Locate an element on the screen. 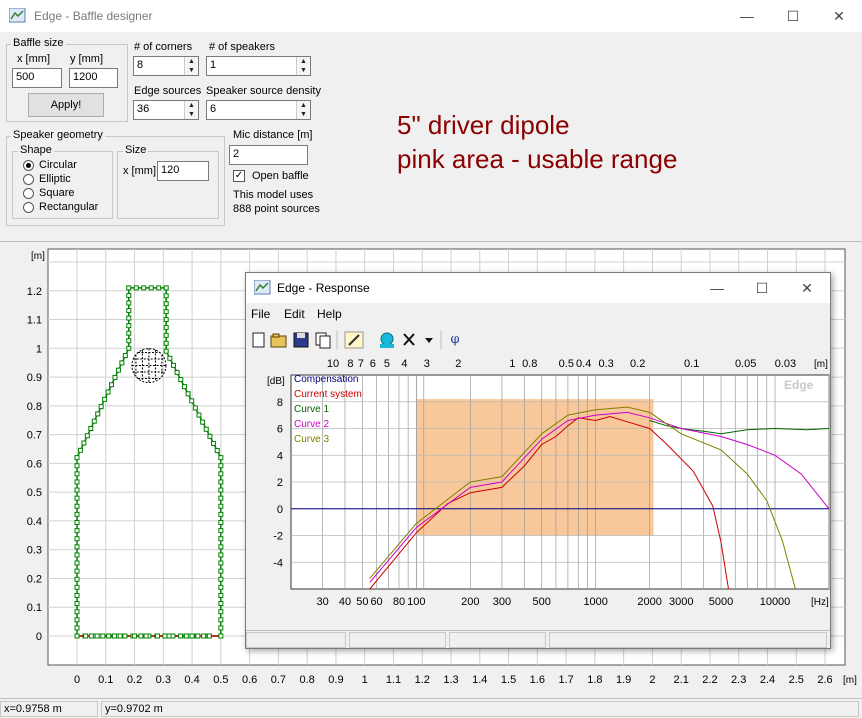 The image size is (862, 718). y-tick-label: 0.2 is located at coordinates (34, 579).